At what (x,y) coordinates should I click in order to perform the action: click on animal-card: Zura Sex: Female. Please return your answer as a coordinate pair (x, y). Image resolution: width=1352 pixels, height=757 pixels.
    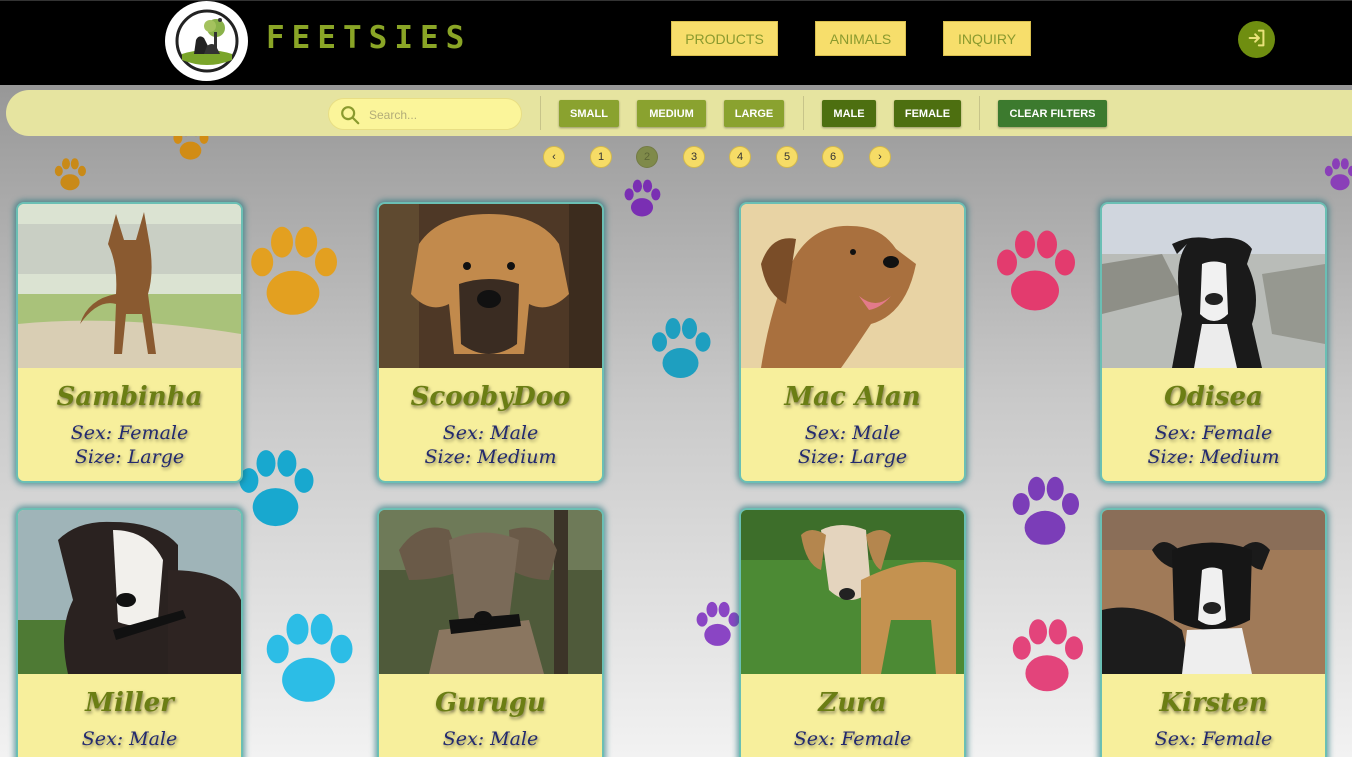
    Looking at the image, I should click on (852, 632).